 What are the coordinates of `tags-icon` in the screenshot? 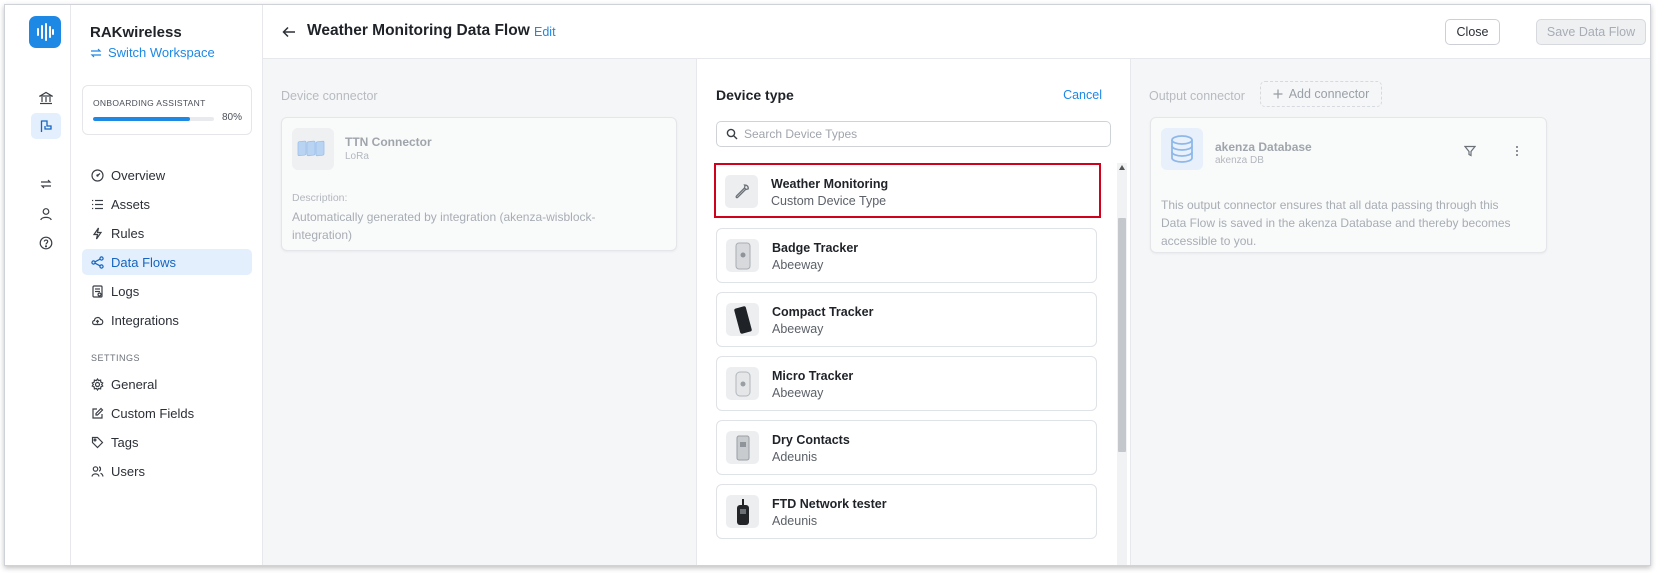 It's located at (97, 442).